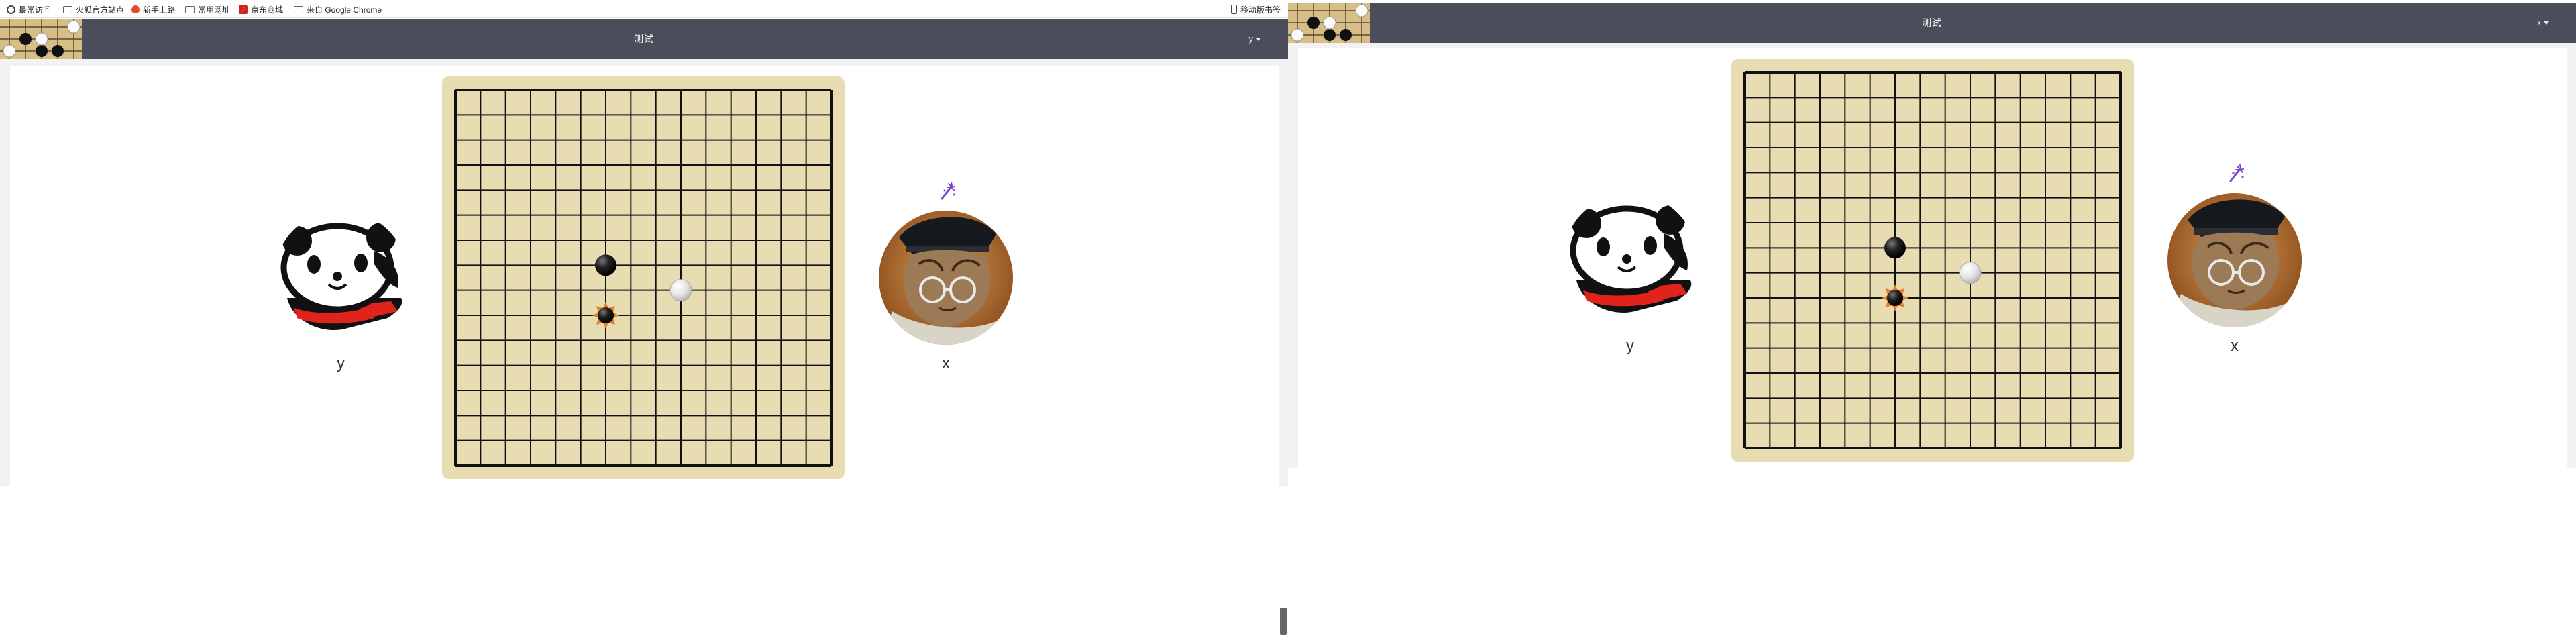 The height and width of the screenshot is (636, 2576). I want to click on gear-icon, so click(11, 9).